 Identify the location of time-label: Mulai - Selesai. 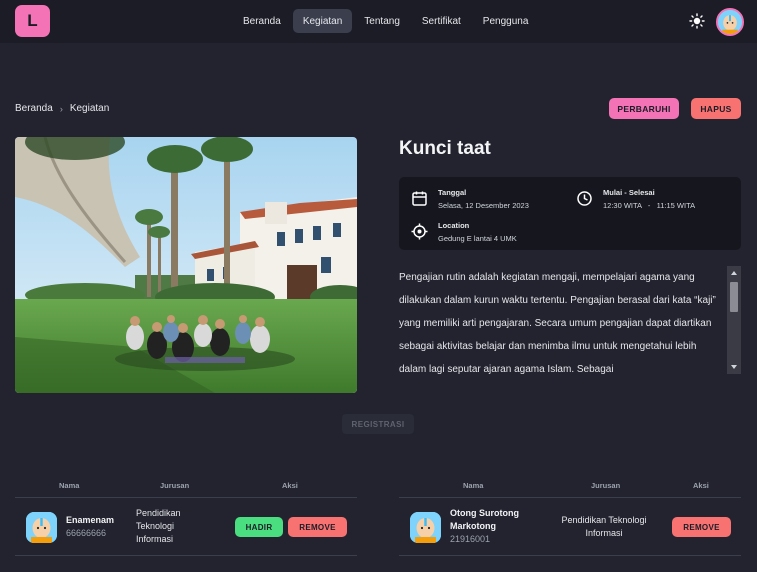
(629, 192).